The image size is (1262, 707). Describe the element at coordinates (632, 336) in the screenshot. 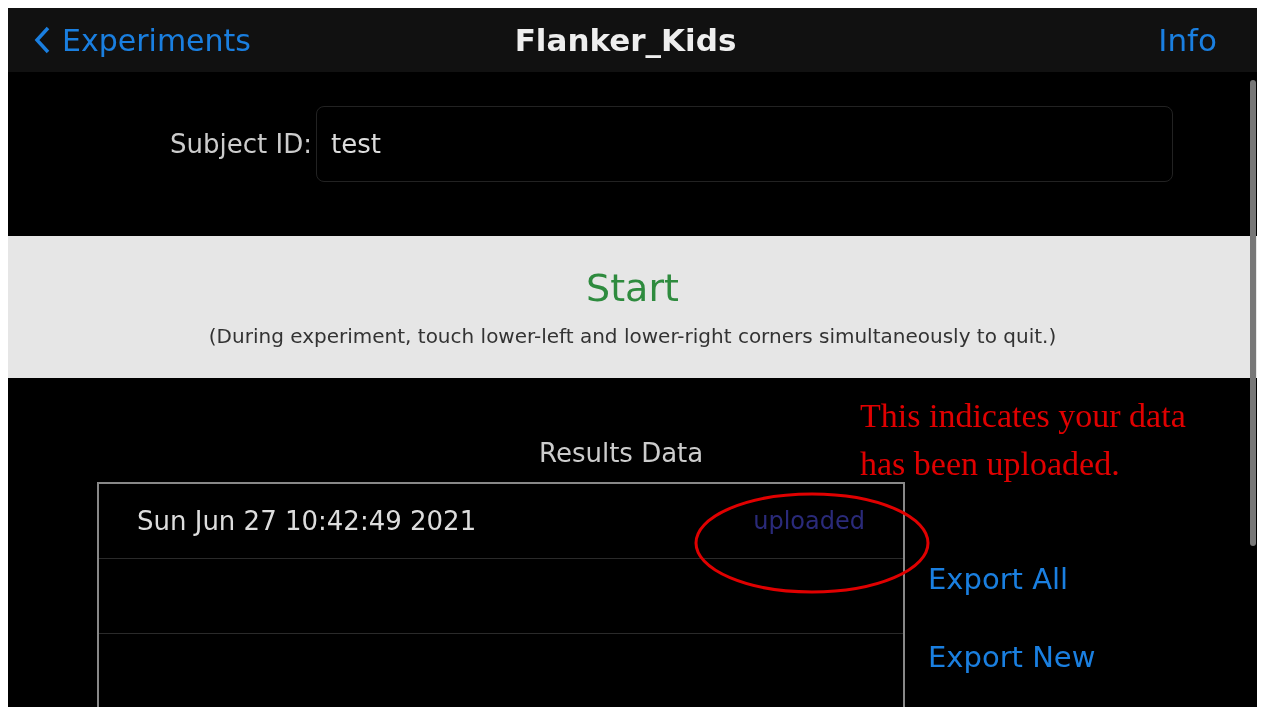

I see `instruction-text: (During experiment, touch lower-left and lower-right corners simultaneously to quit.)` at that location.